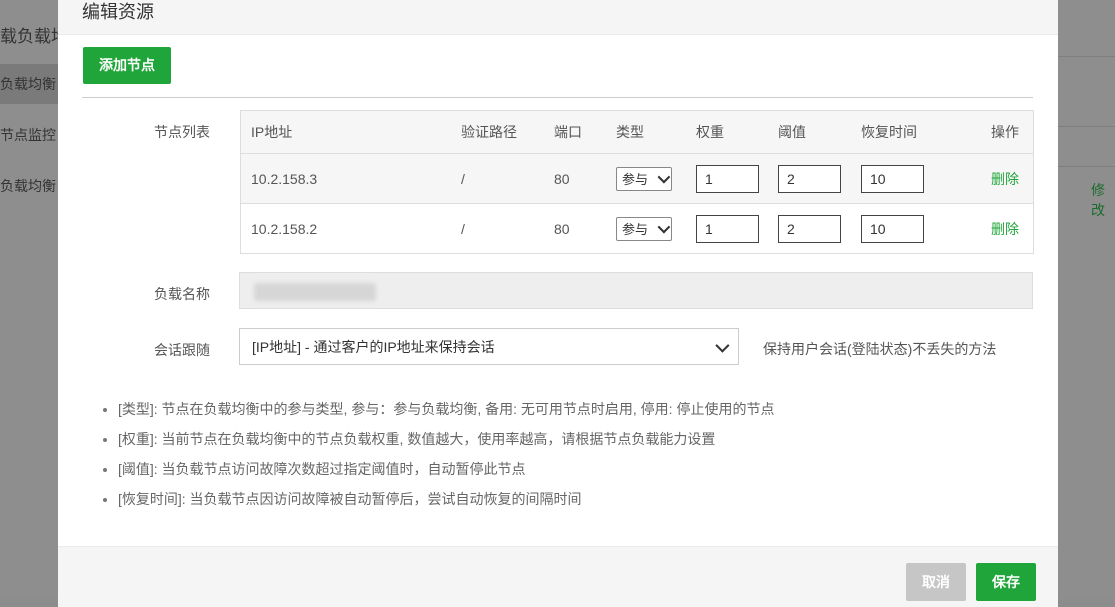 The width and height of the screenshot is (1115, 607). Describe the element at coordinates (558, 17) in the screenshot. I see `dialog-header: 编辑资源` at that location.